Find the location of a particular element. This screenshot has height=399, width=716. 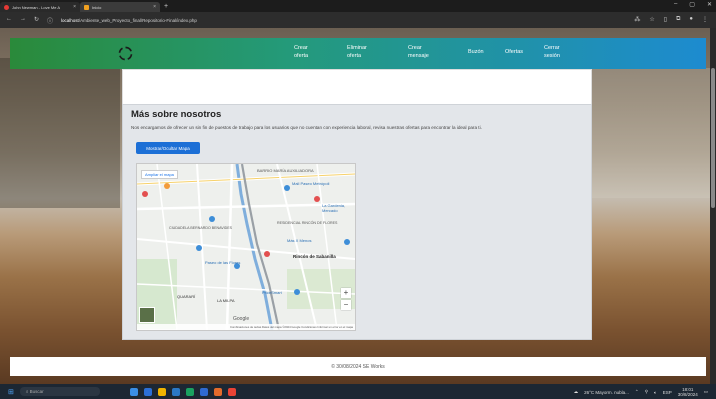

taskbar-search-input: ⌕ Buscar is located at coordinates (59, 391).